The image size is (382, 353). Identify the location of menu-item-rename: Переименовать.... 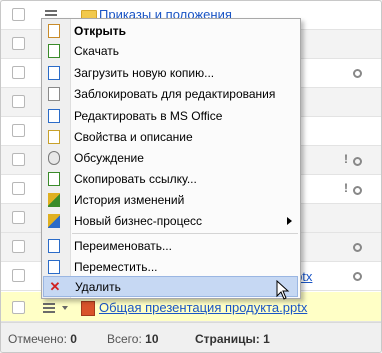
(170, 246).